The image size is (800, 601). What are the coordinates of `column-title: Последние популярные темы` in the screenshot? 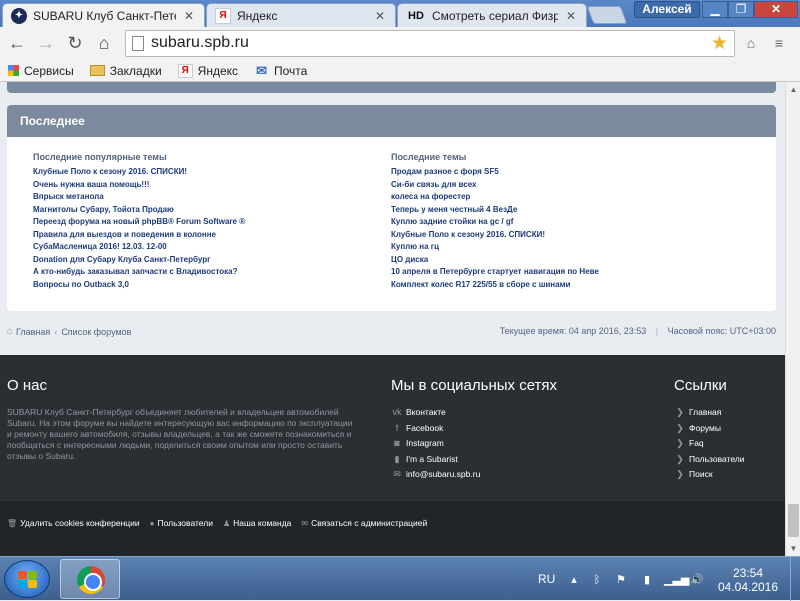 It's located at (100, 157).